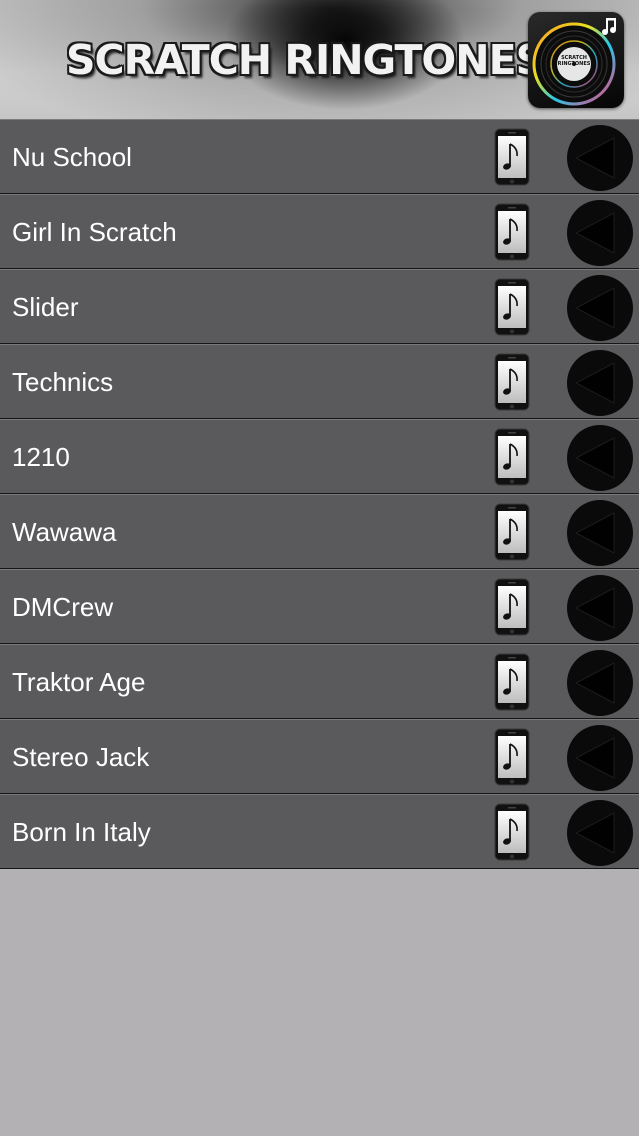 The image size is (639, 1136). What do you see at coordinates (64, 532) in the screenshot?
I see `ringtone-name: Wawawa` at bounding box center [64, 532].